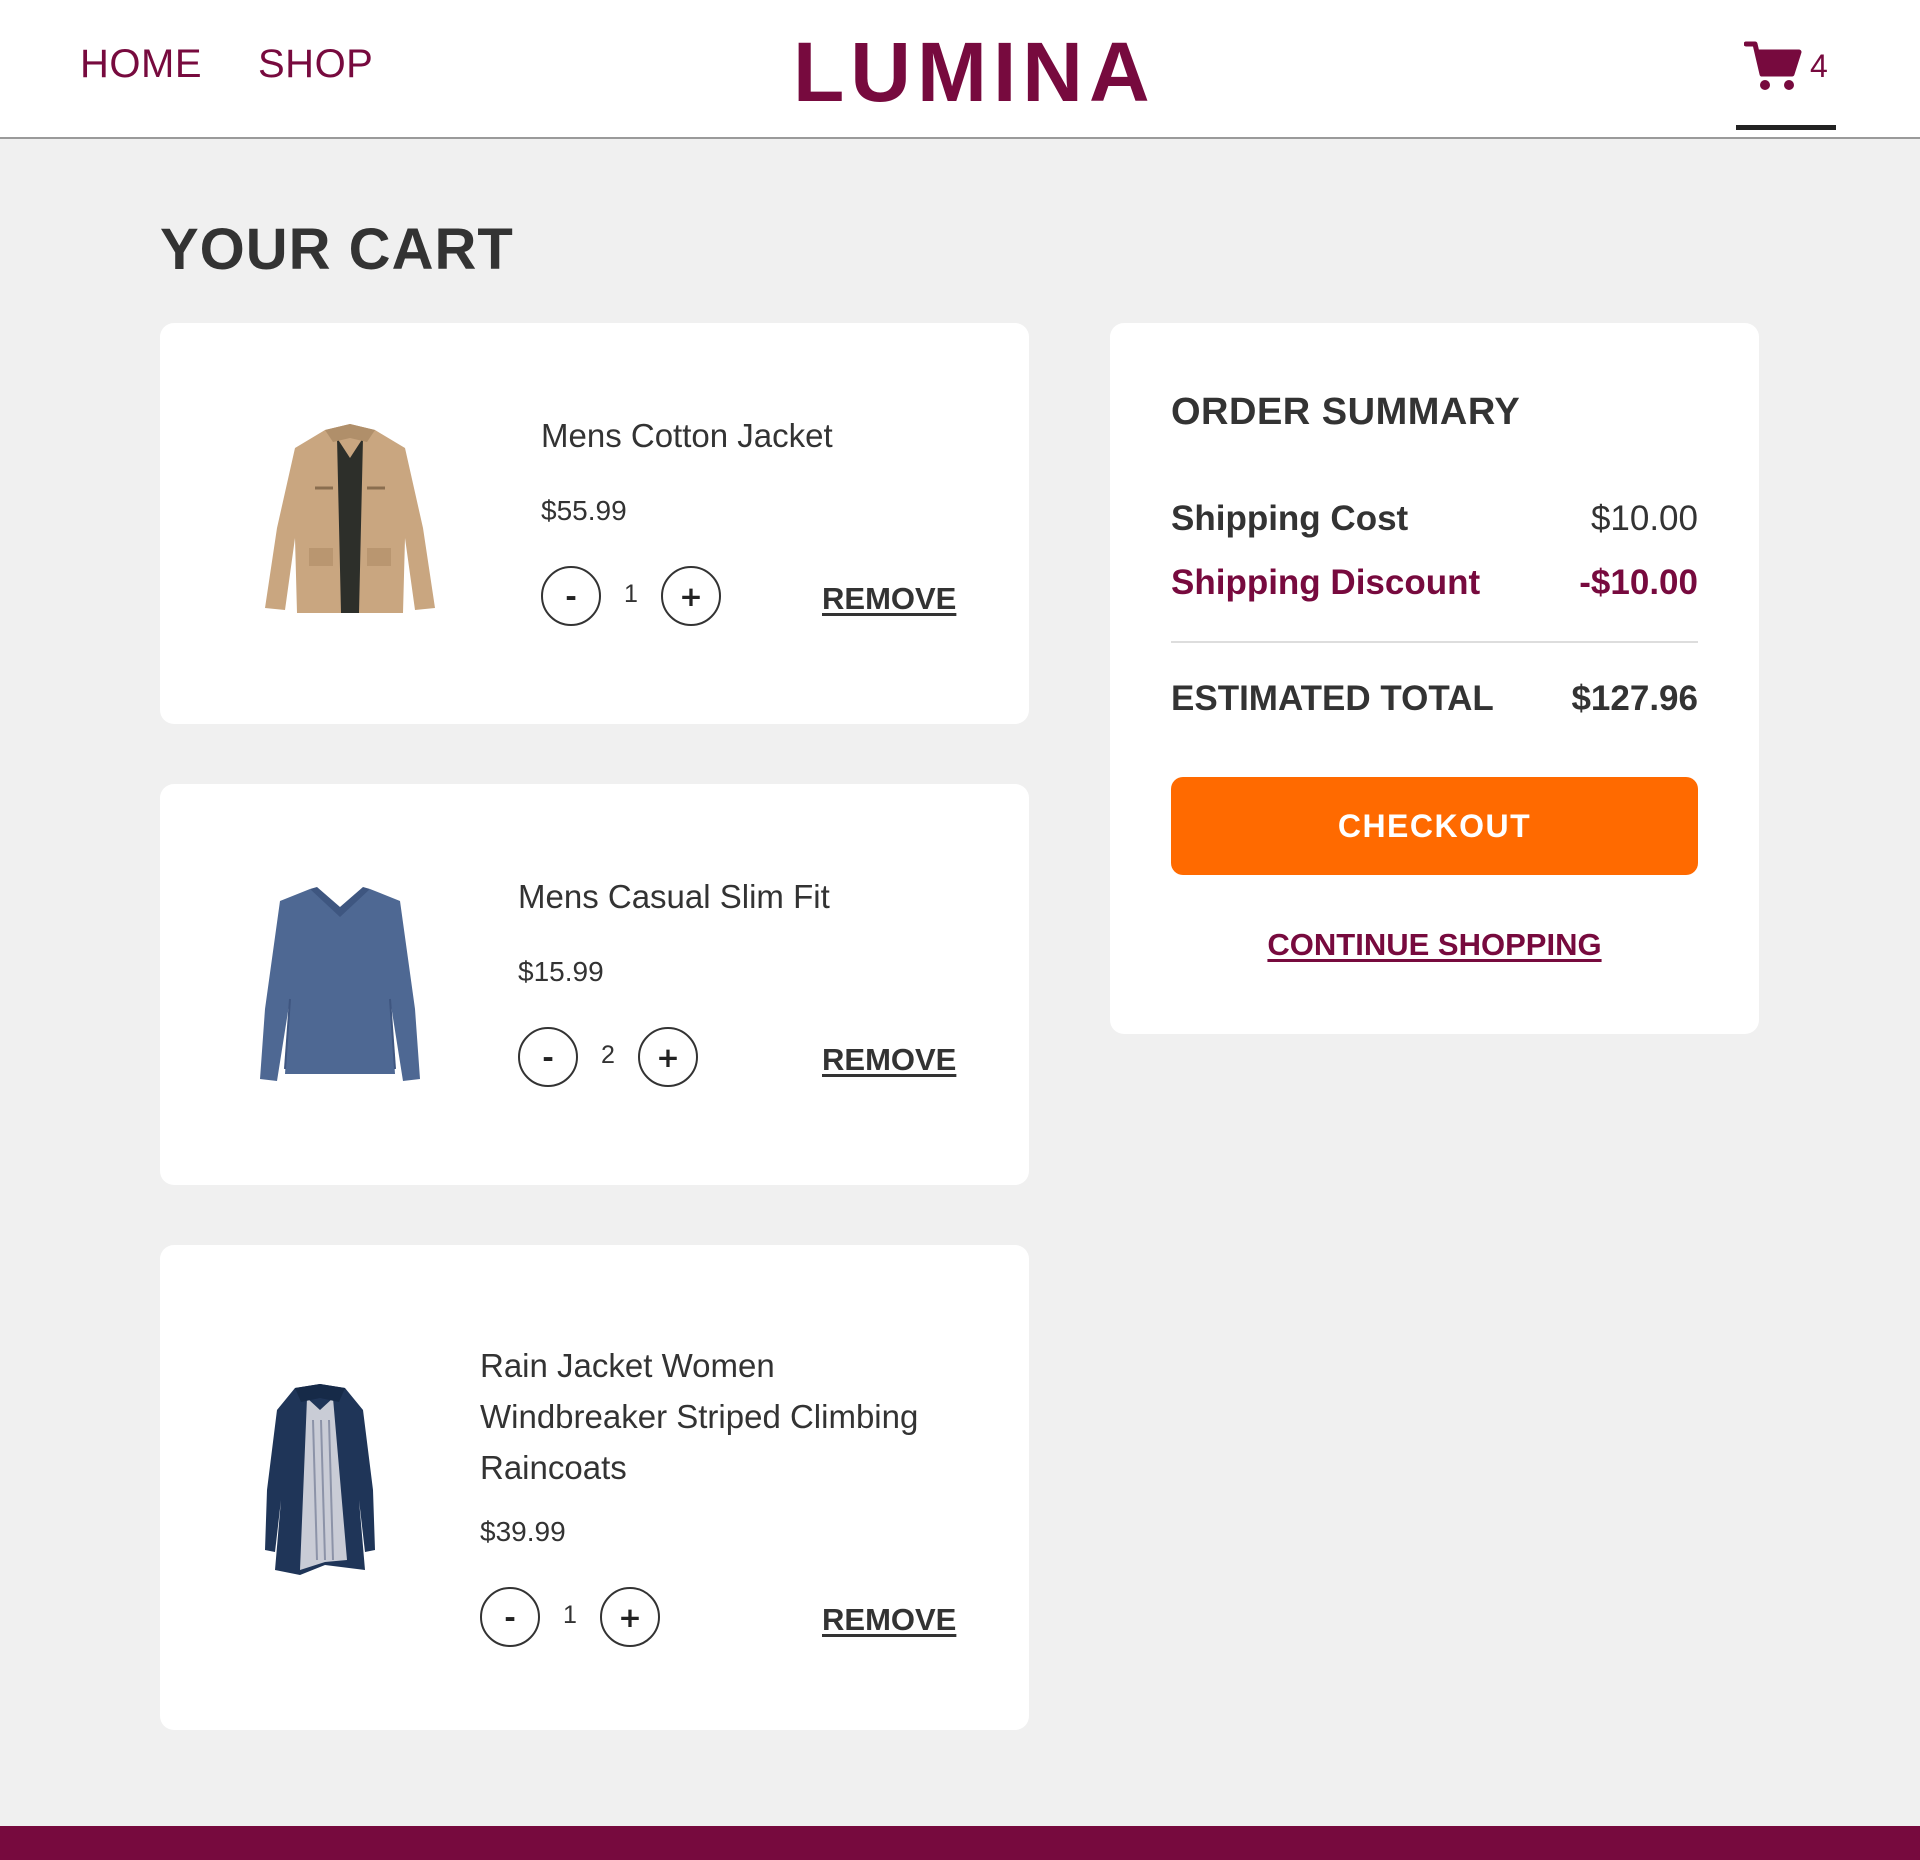  What do you see at coordinates (584, 510) in the screenshot?
I see `product-price: $55.99` at bounding box center [584, 510].